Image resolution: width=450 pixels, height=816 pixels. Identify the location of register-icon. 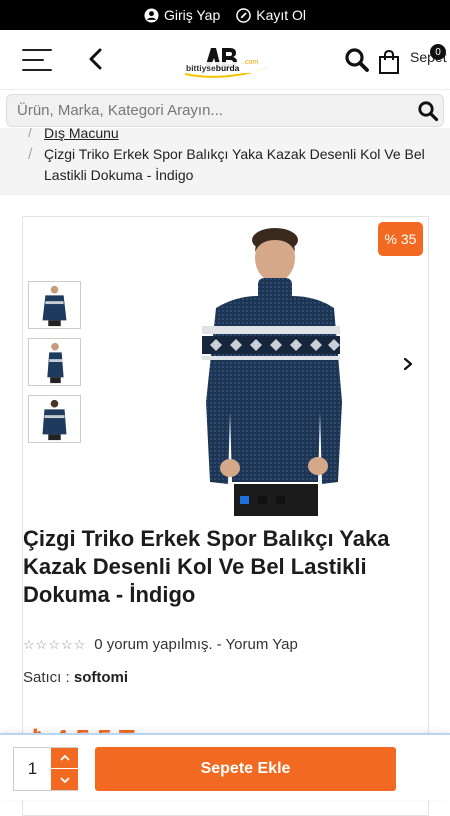
(244, 15).